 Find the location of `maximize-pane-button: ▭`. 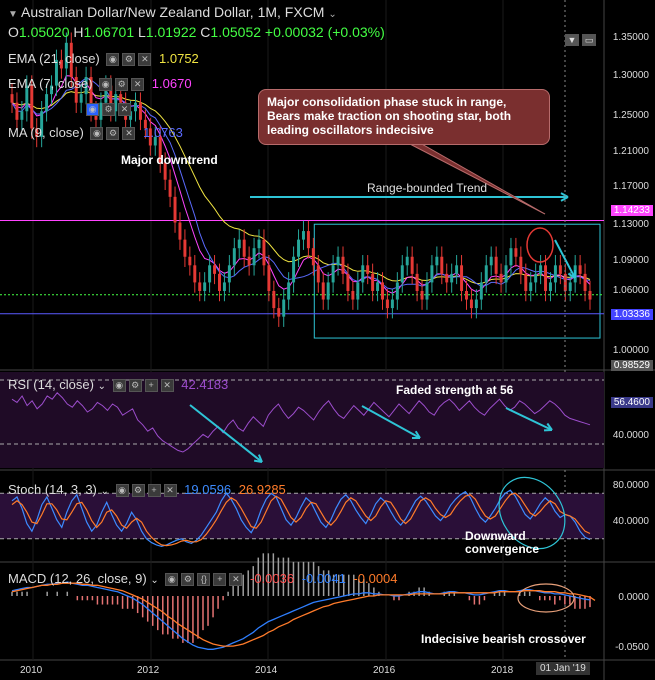

maximize-pane-button: ▭ is located at coordinates (589, 40).